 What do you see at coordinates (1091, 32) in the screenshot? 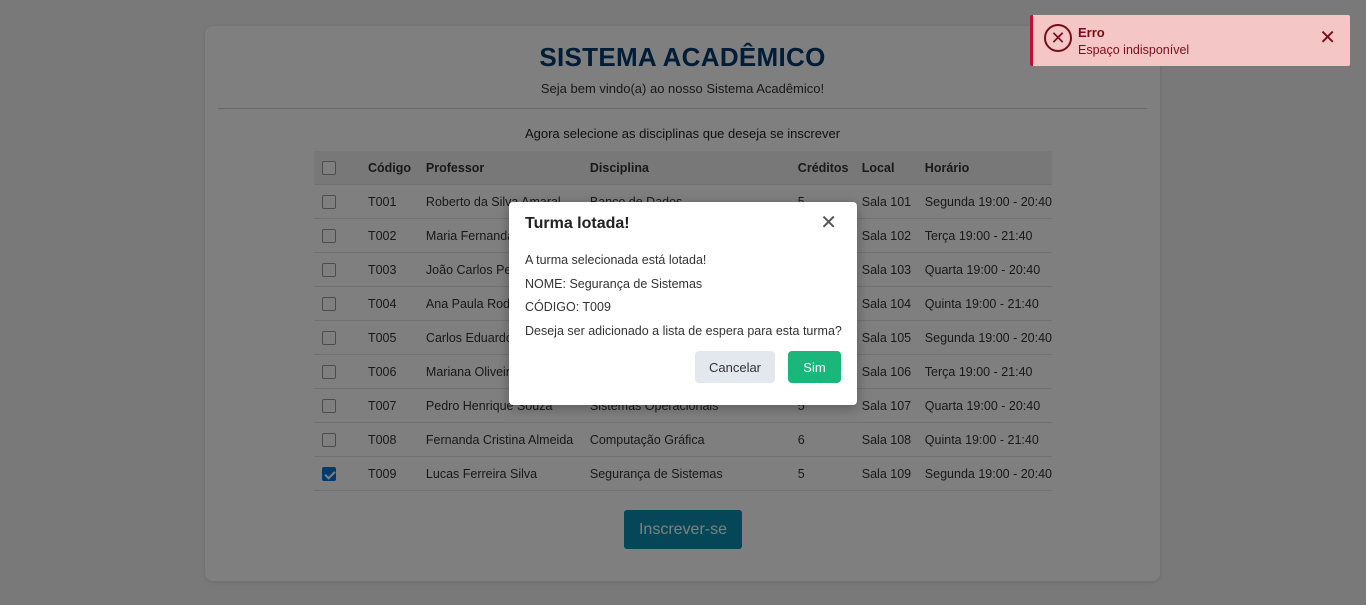
I see `toast-title: Erro` at bounding box center [1091, 32].